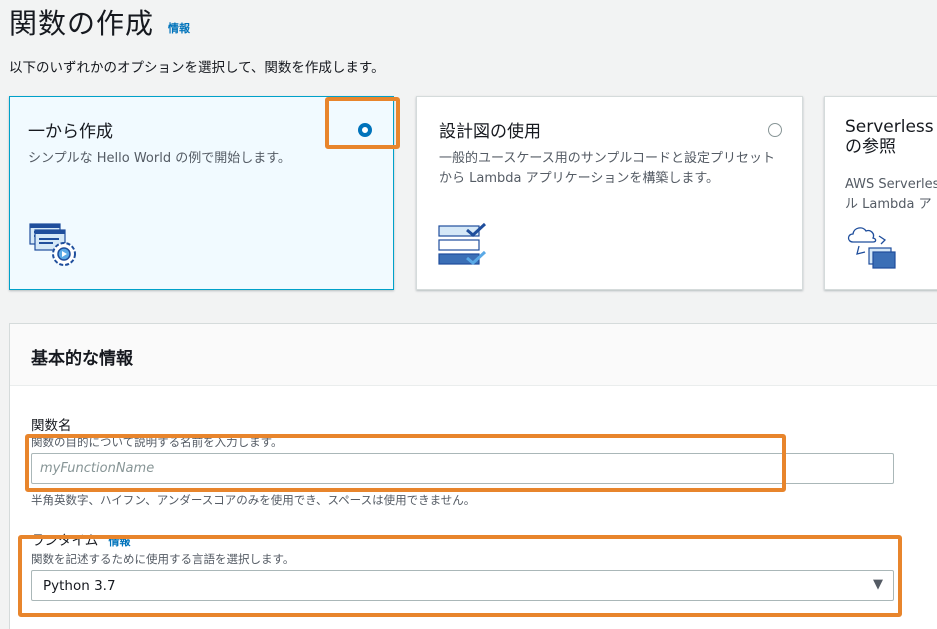  Describe the element at coordinates (159, 158) in the screenshot. I see `option-description: シンプルな Hello World の例で開始します。` at that location.